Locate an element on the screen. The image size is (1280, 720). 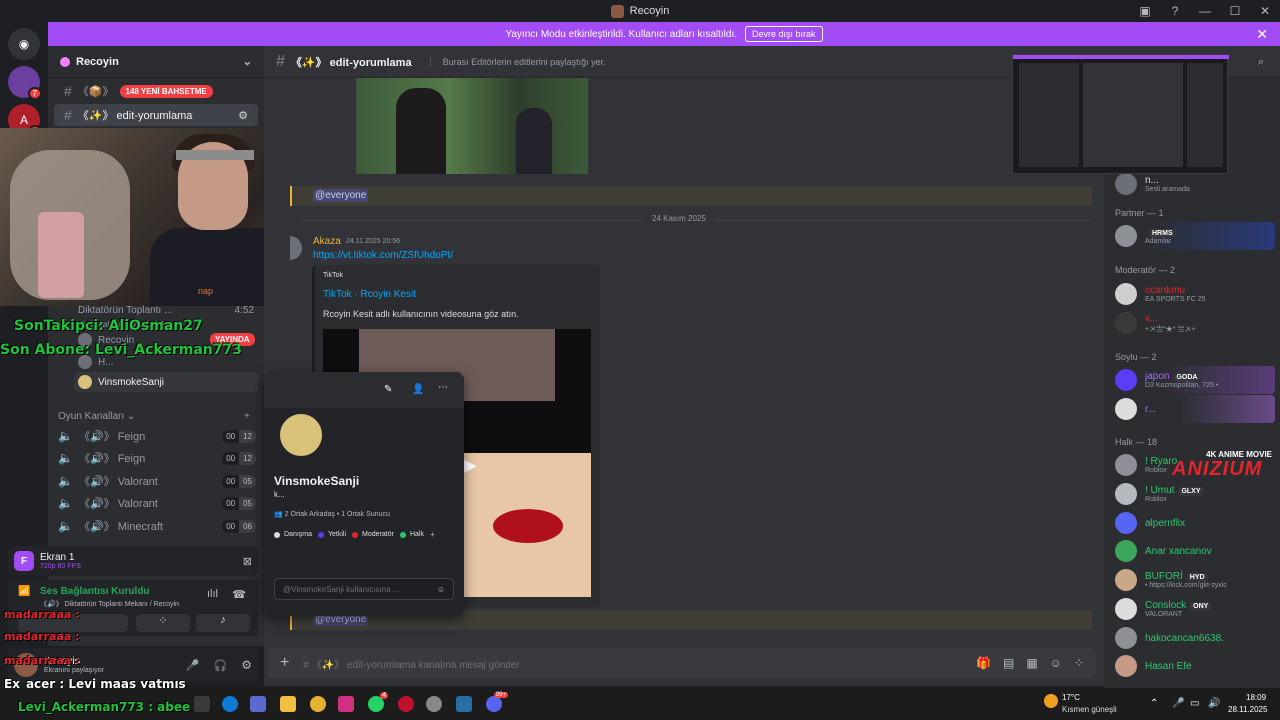
close-window-button: ✕ is located at coordinates (1265, 11).